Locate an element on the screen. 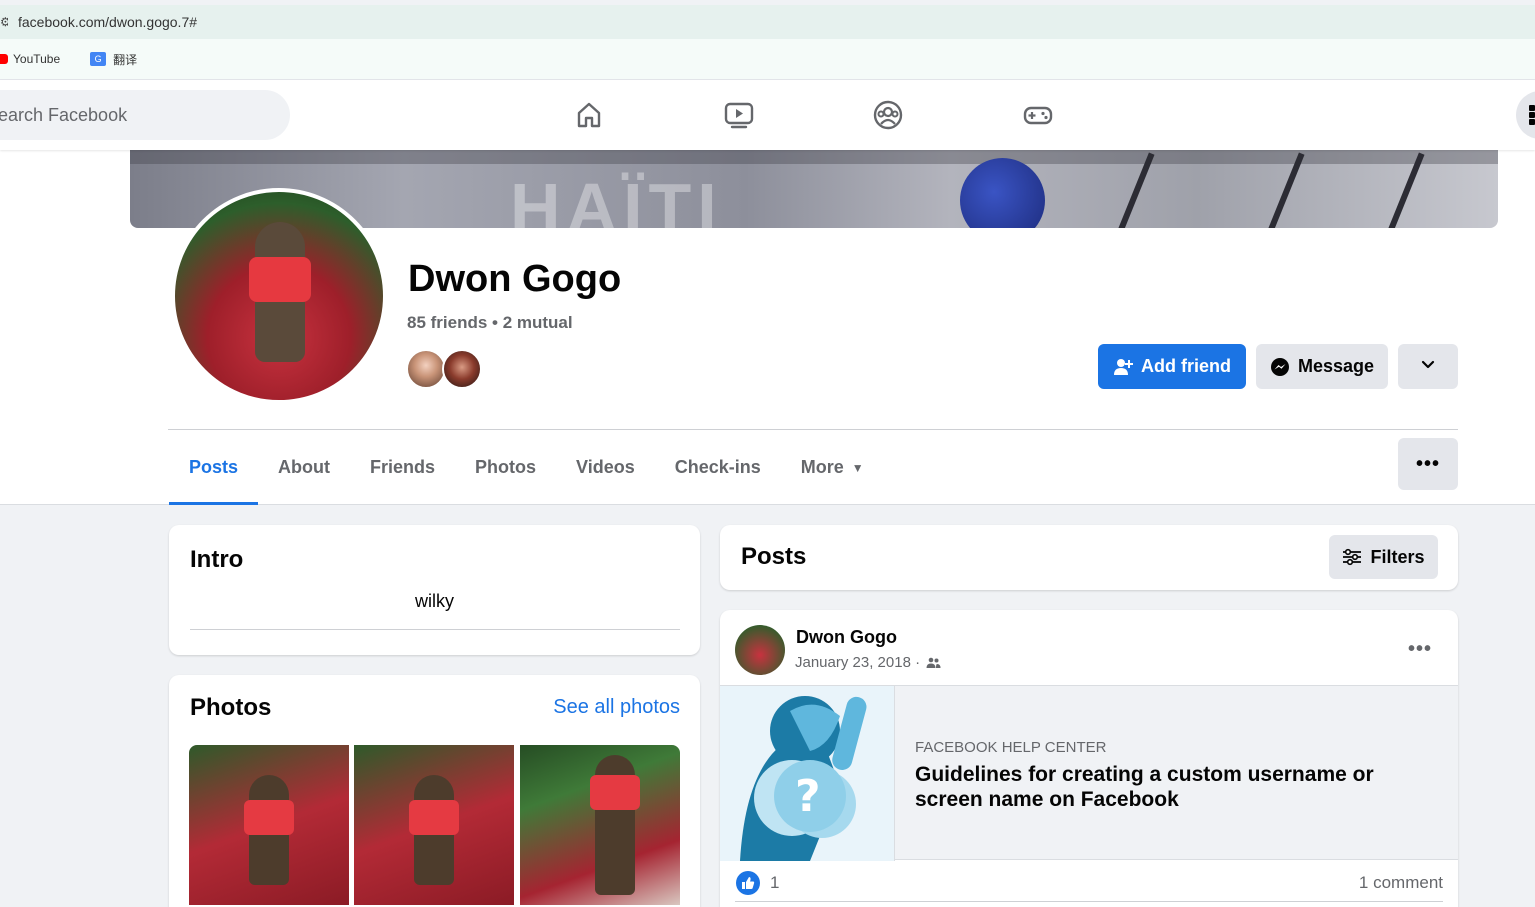  intro-title: Intro is located at coordinates (217, 559).